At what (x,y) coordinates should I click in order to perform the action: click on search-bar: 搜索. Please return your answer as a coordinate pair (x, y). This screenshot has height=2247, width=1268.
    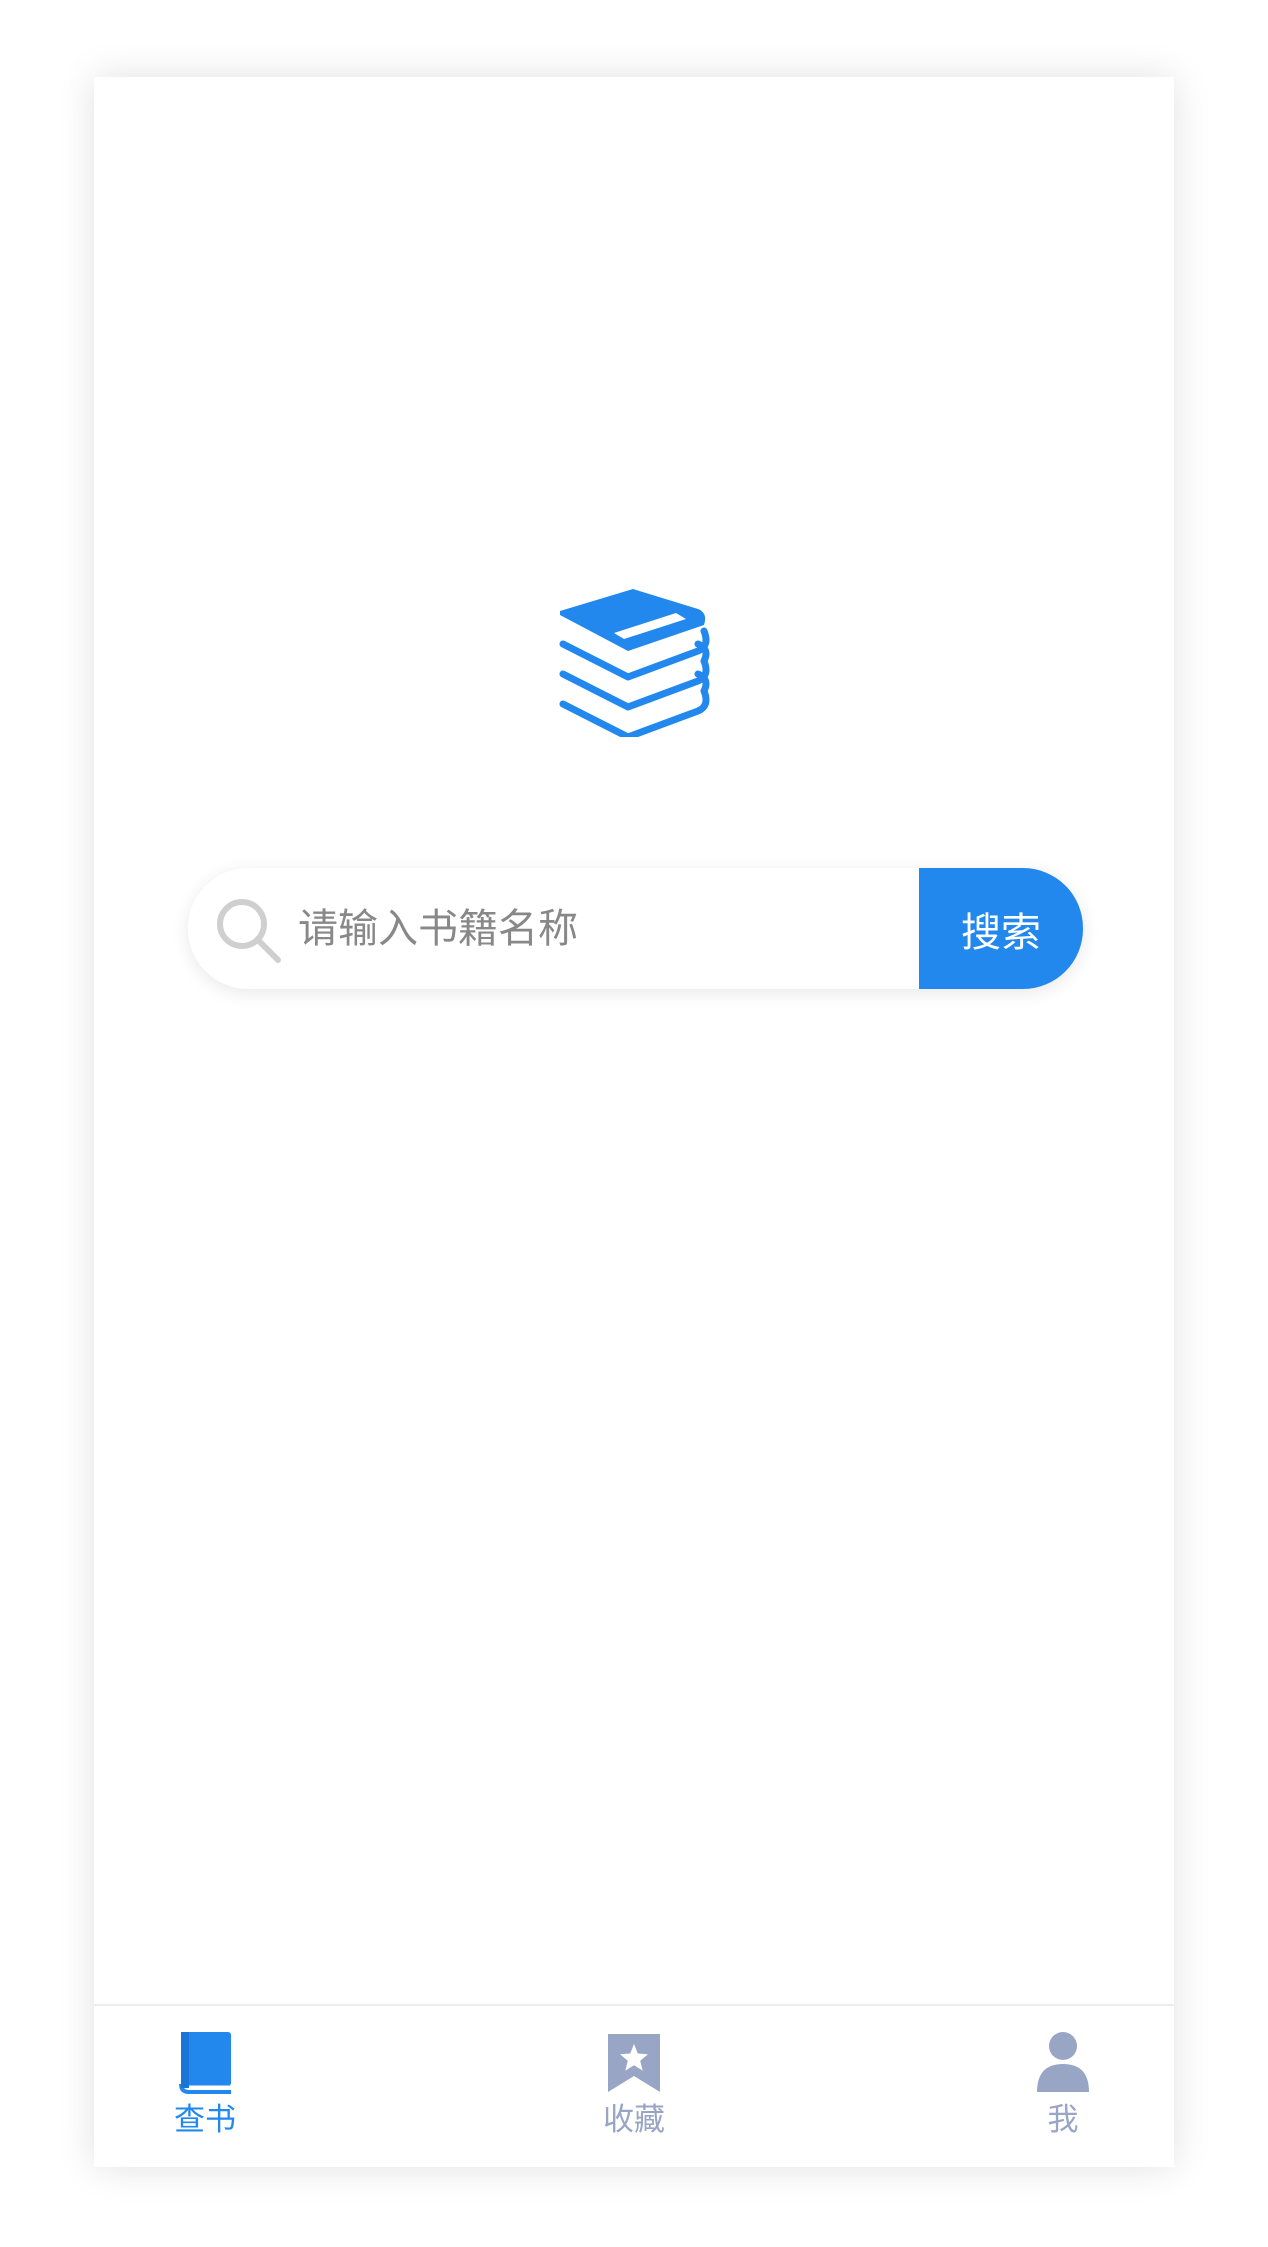
    Looking at the image, I should click on (635, 928).